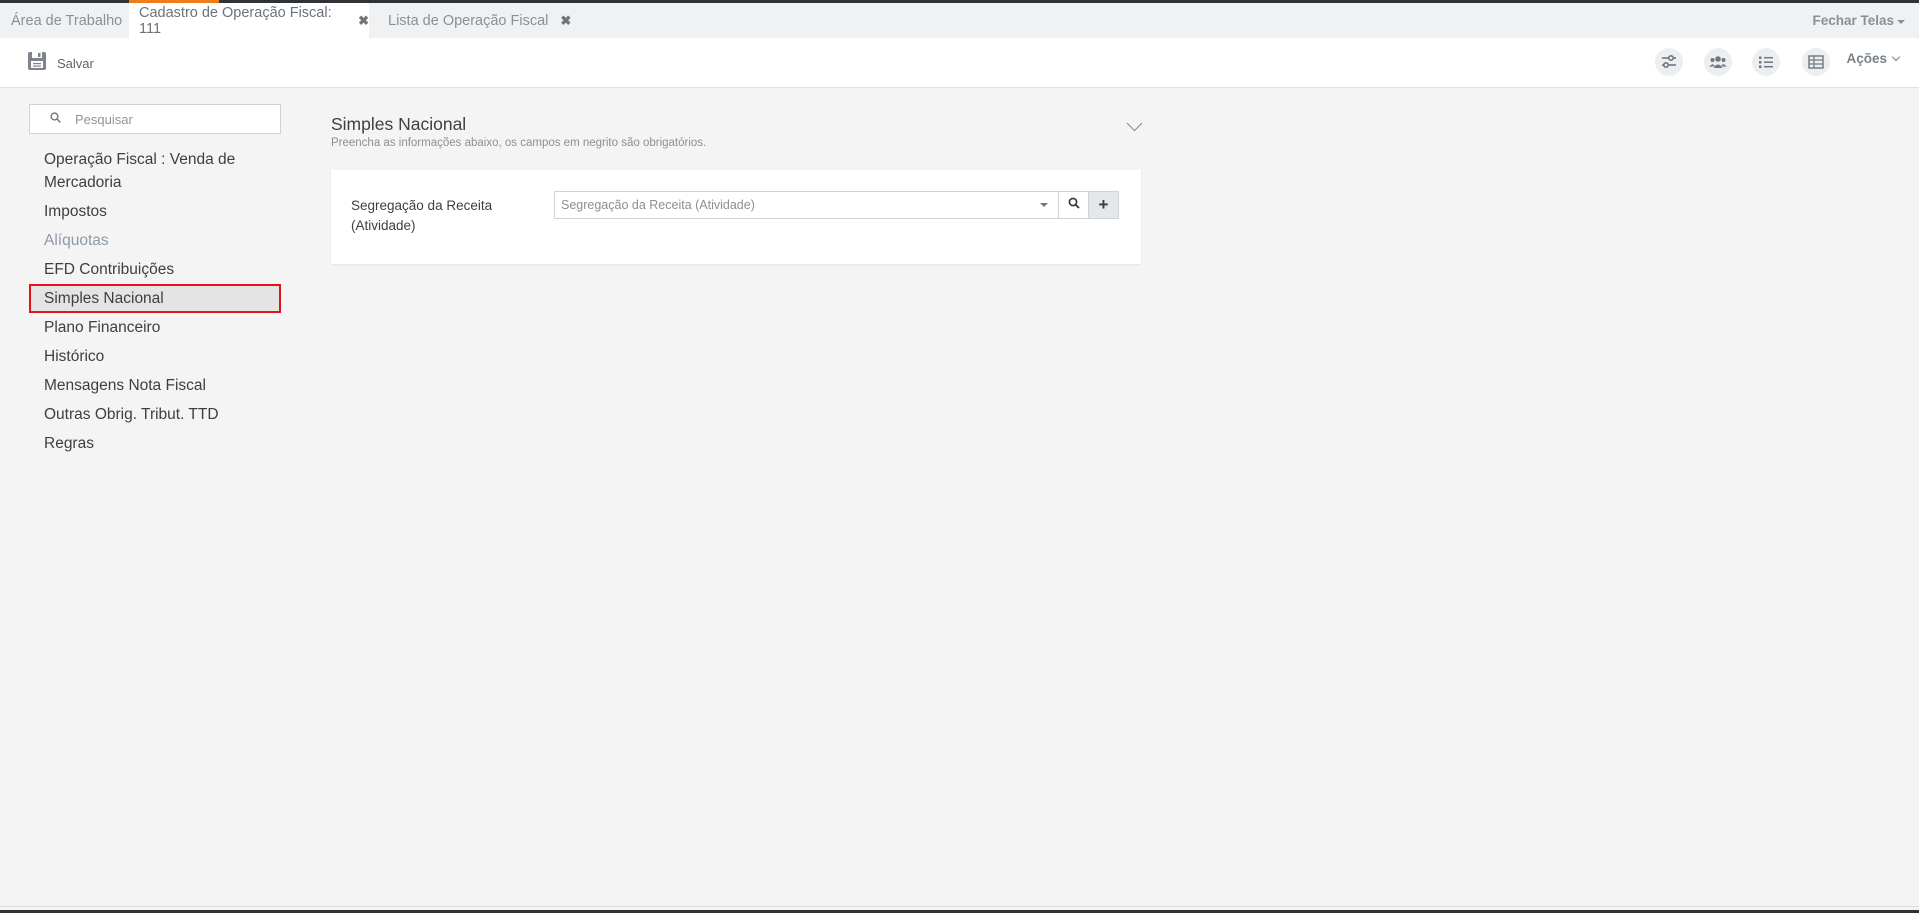  What do you see at coordinates (75, 63) in the screenshot?
I see `save-label: Salvar` at bounding box center [75, 63].